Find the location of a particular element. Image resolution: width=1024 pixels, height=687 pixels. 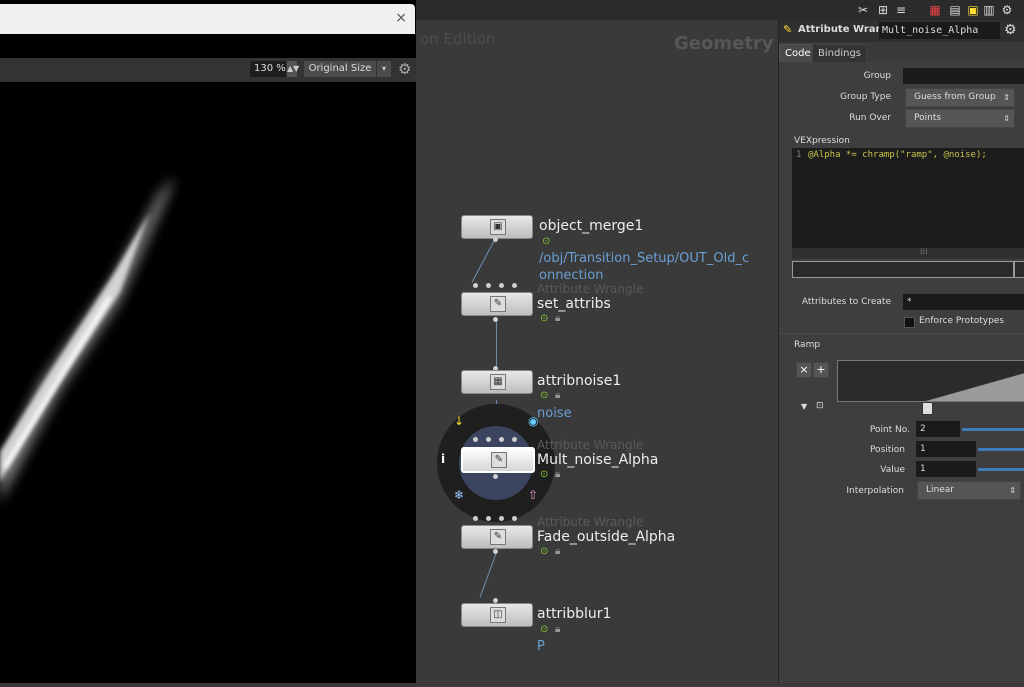

node-mult-noise-alpha: ✎ is located at coordinates (498, 460).